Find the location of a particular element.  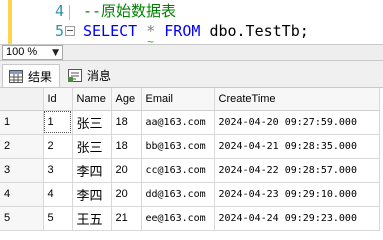

cell-createtime: 2024-04-23 09:29:10.000 is located at coordinates (297, 194).